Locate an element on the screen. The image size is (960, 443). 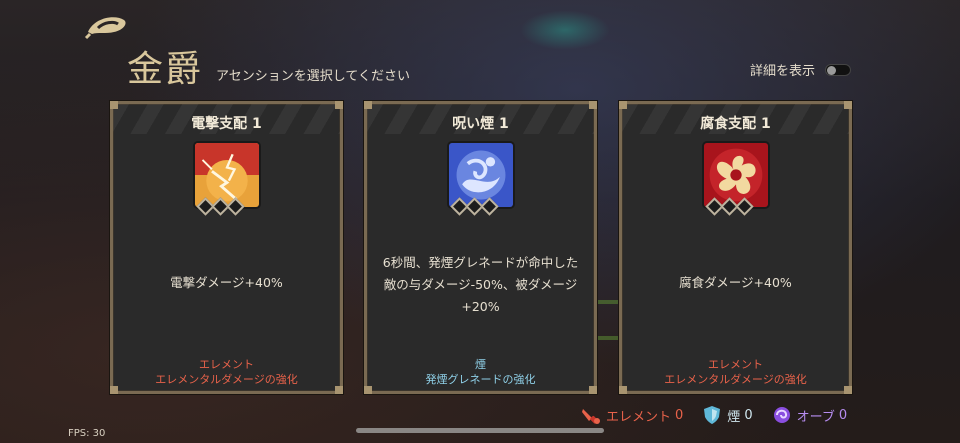
card-description: 6秒間、発煙グレネードが命中した敵の与ダメージ-50%、被ダメージ+20% is located at coordinates (480, 284).